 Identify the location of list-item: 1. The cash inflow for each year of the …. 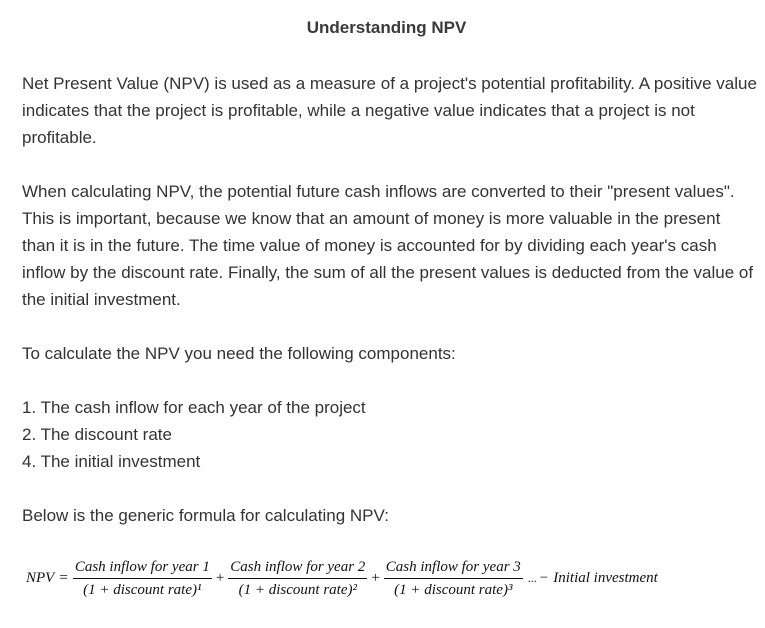
(194, 407).